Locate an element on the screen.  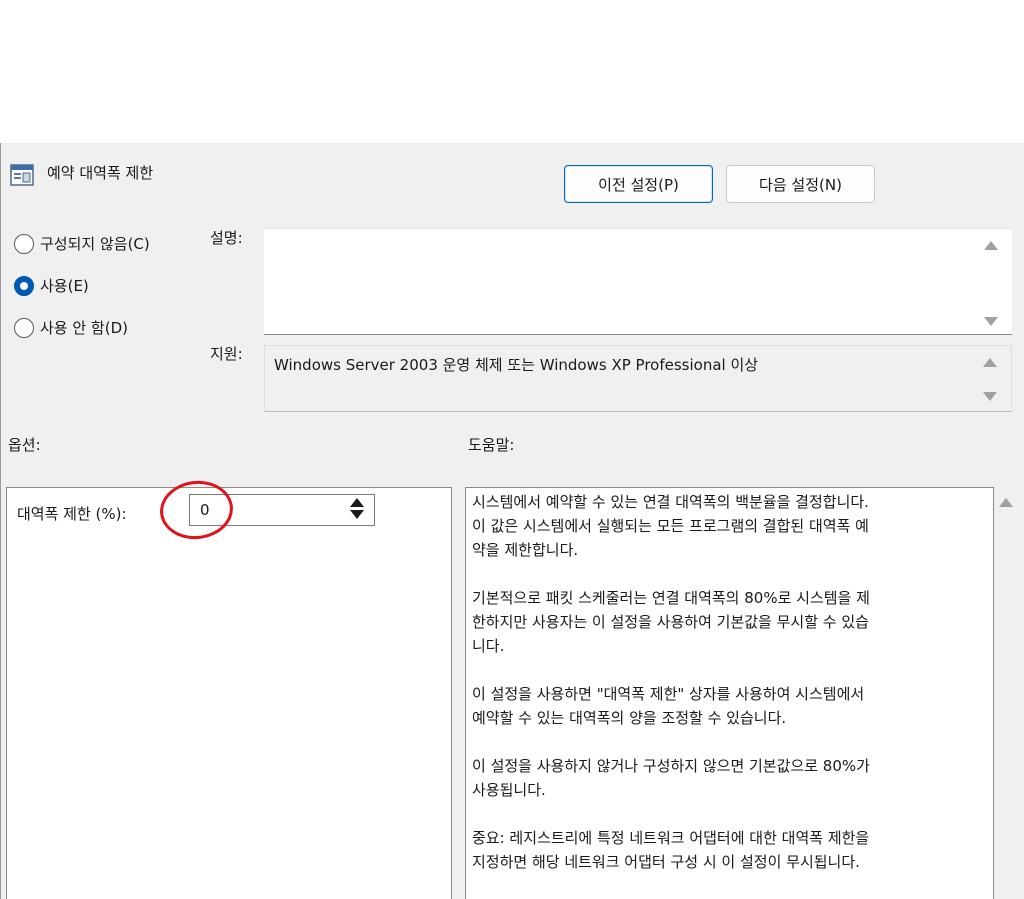
spin-down-icon is located at coordinates (357, 514).